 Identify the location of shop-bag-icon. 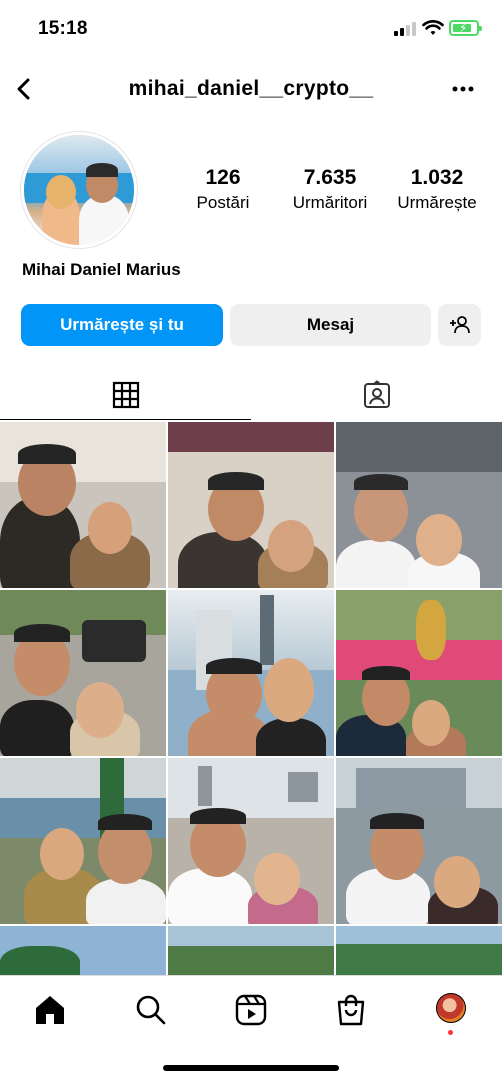
(351, 1010).